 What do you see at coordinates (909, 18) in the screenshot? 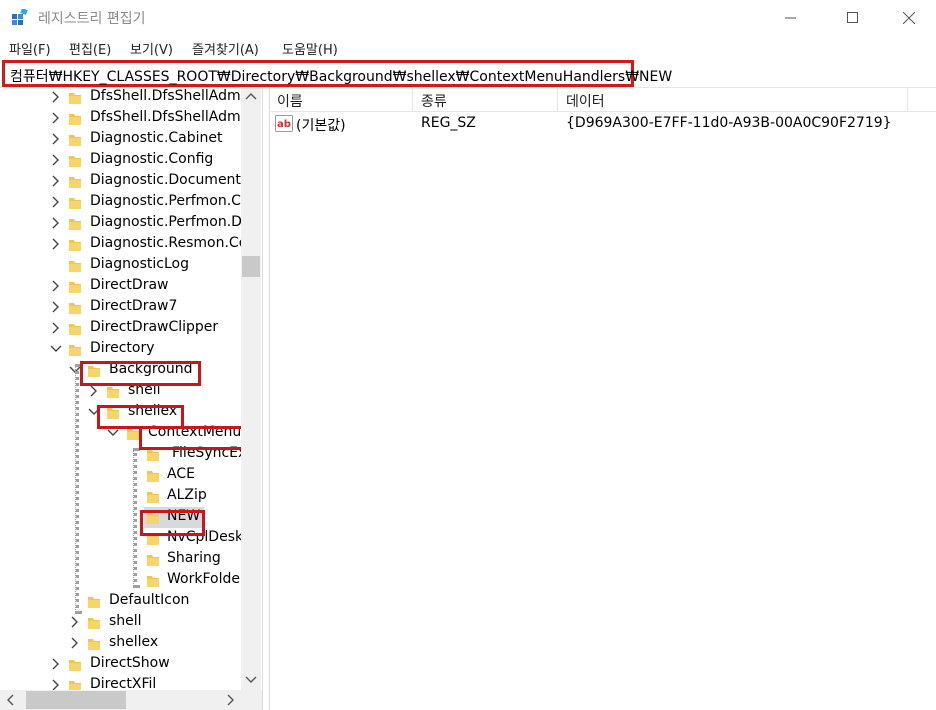
I see `close-button` at bounding box center [909, 18].